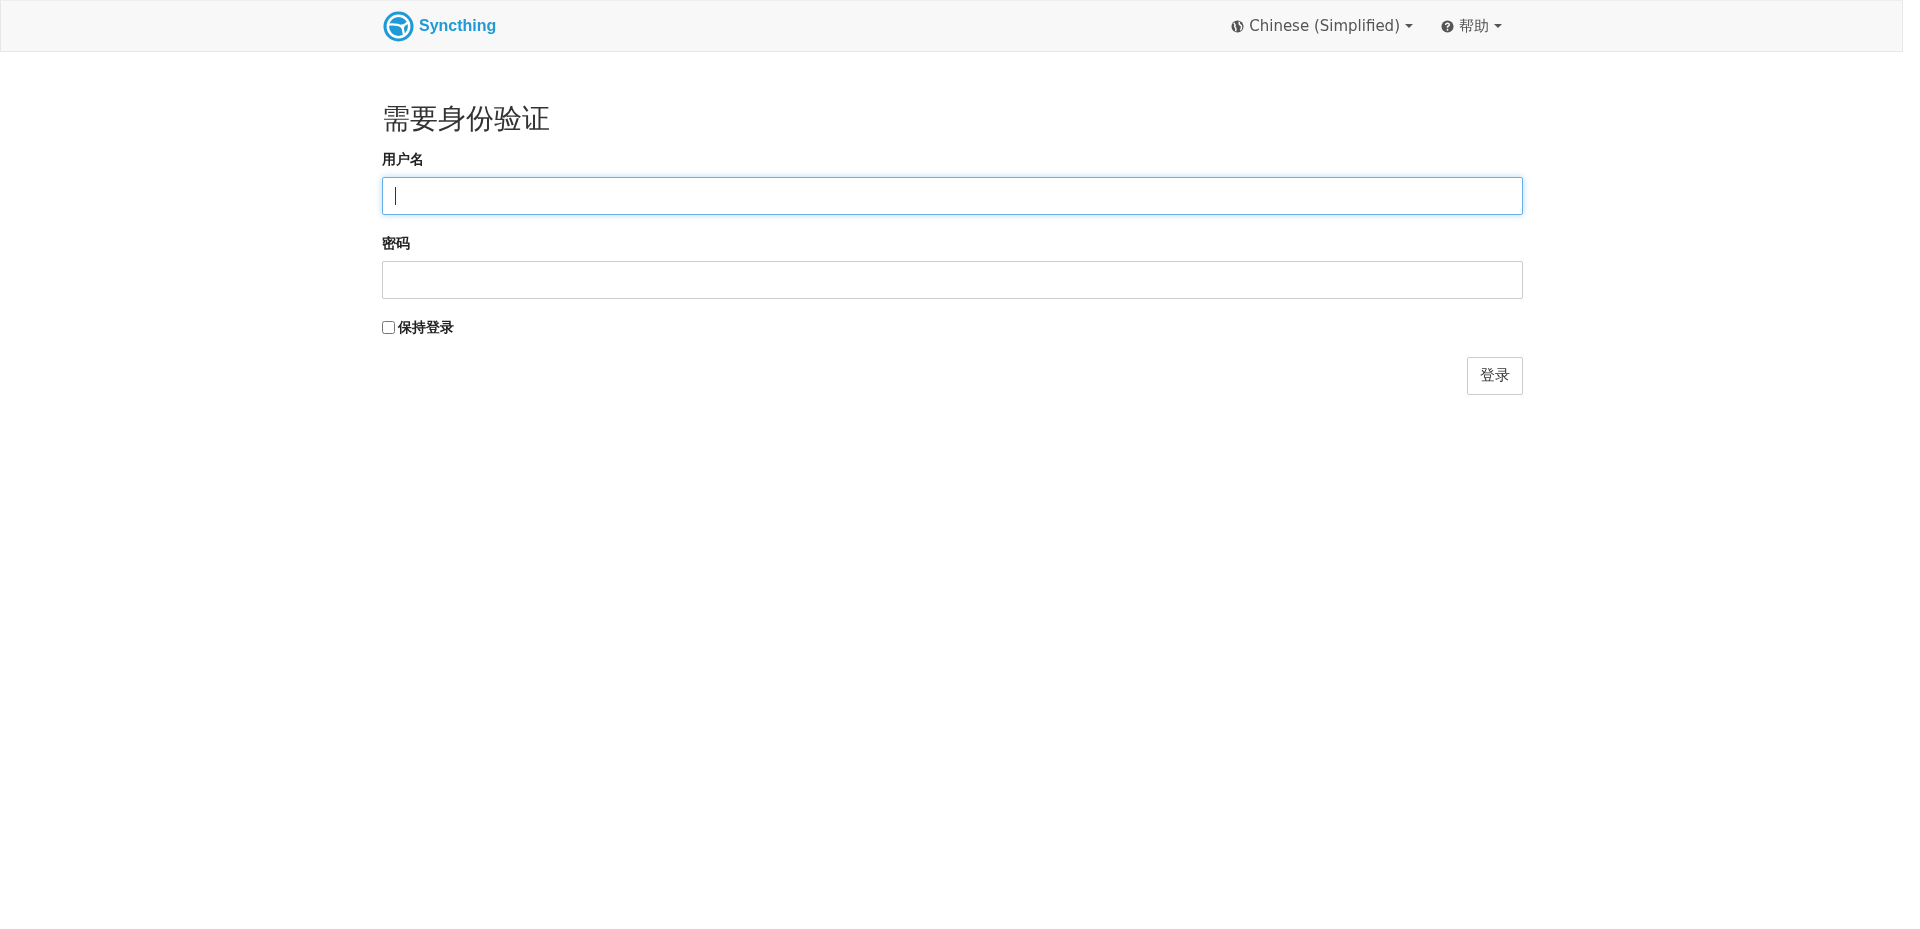 This screenshot has height=929, width=1920. What do you see at coordinates (952, 195) in the screenshot?
I see `username-field` at bounding box center [952, 195].